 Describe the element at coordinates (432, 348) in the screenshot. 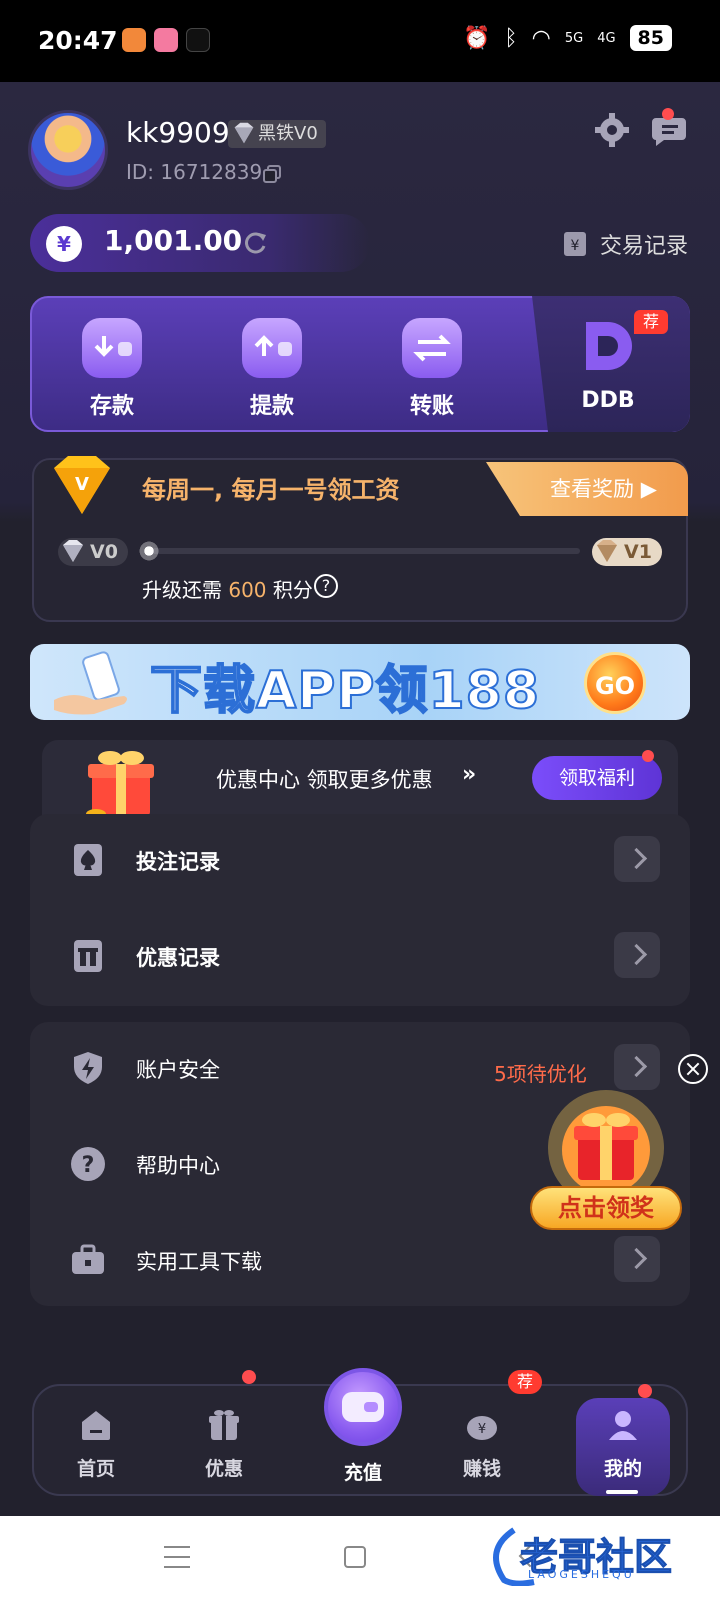

I see `transfer-icon` at that location.